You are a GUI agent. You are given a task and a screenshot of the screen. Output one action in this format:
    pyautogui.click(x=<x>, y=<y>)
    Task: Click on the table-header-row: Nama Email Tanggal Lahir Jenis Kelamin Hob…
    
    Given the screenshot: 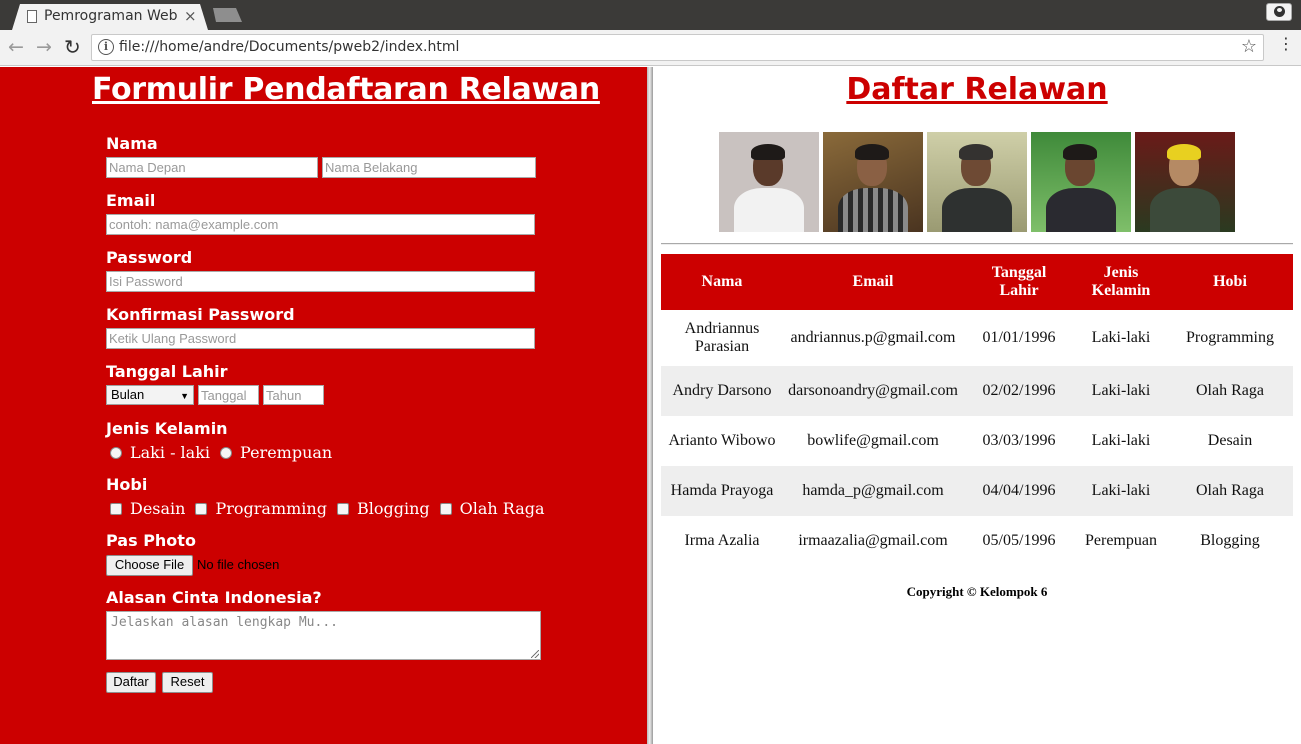 What is the action you would take?
    pyautogui.click(x=977, y=282)
    